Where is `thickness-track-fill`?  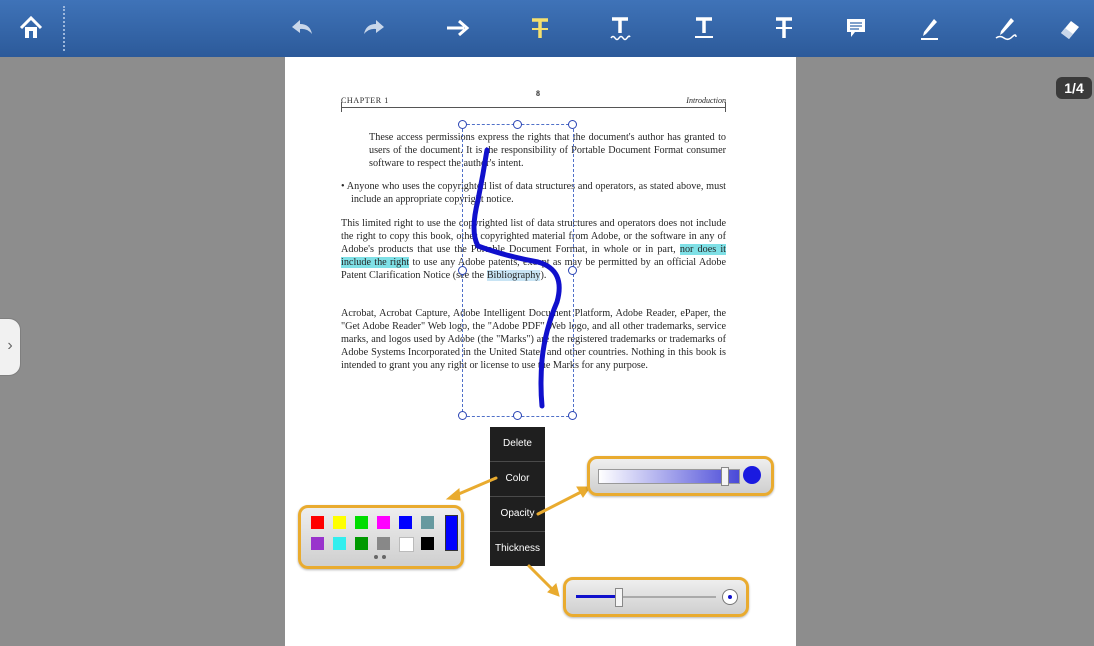
thickness-track-fill is located at coordinates (597, 596).